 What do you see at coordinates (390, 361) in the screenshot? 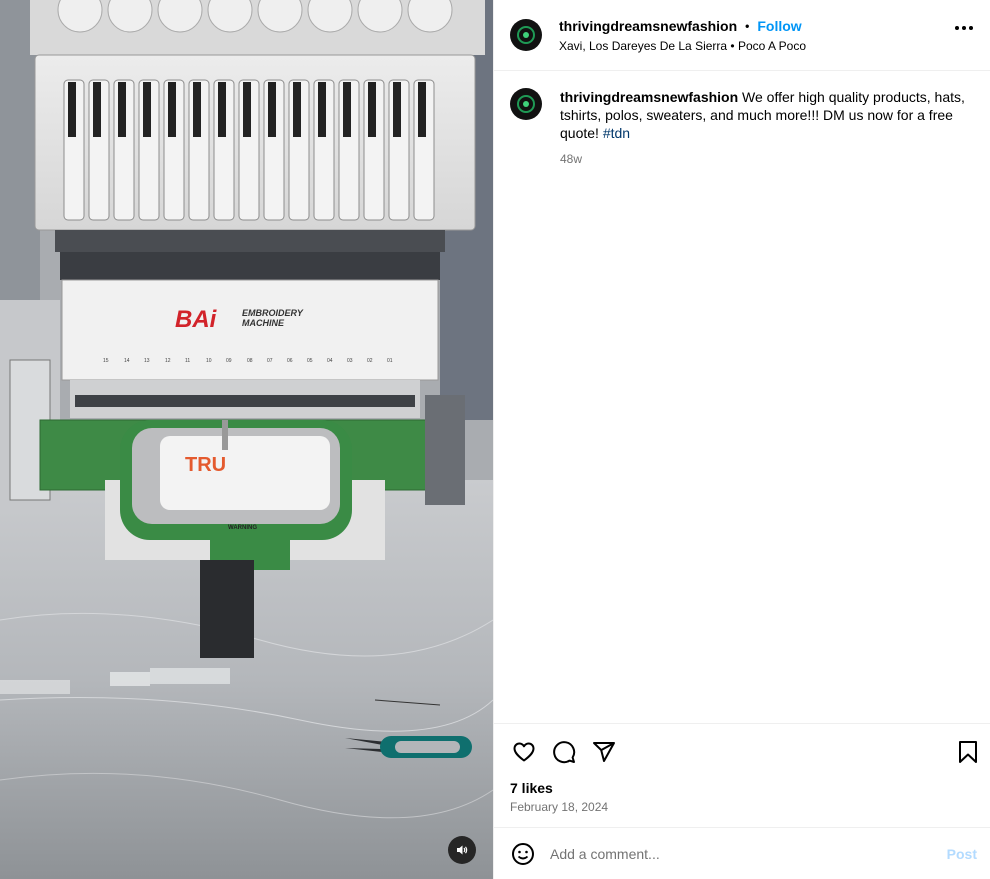
I see `svg-text: 01` at bounding box center [390, 361].